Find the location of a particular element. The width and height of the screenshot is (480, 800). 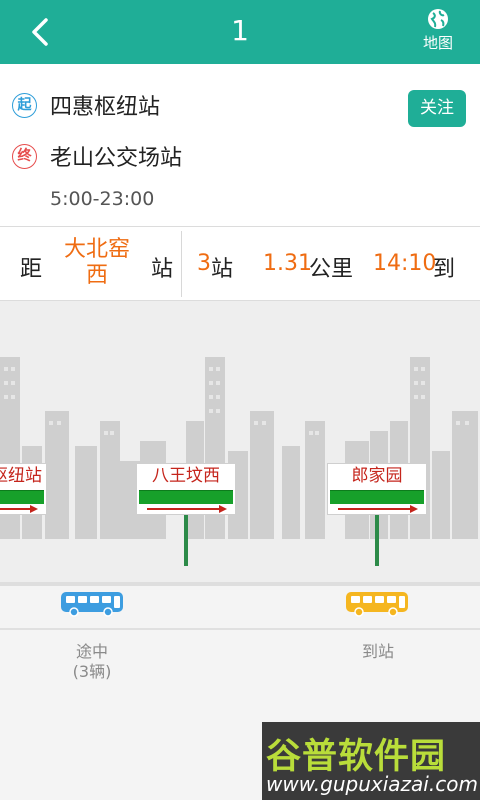

start-stop-row: 起 四惠枢纽站 is located at coordinates (86, 105).